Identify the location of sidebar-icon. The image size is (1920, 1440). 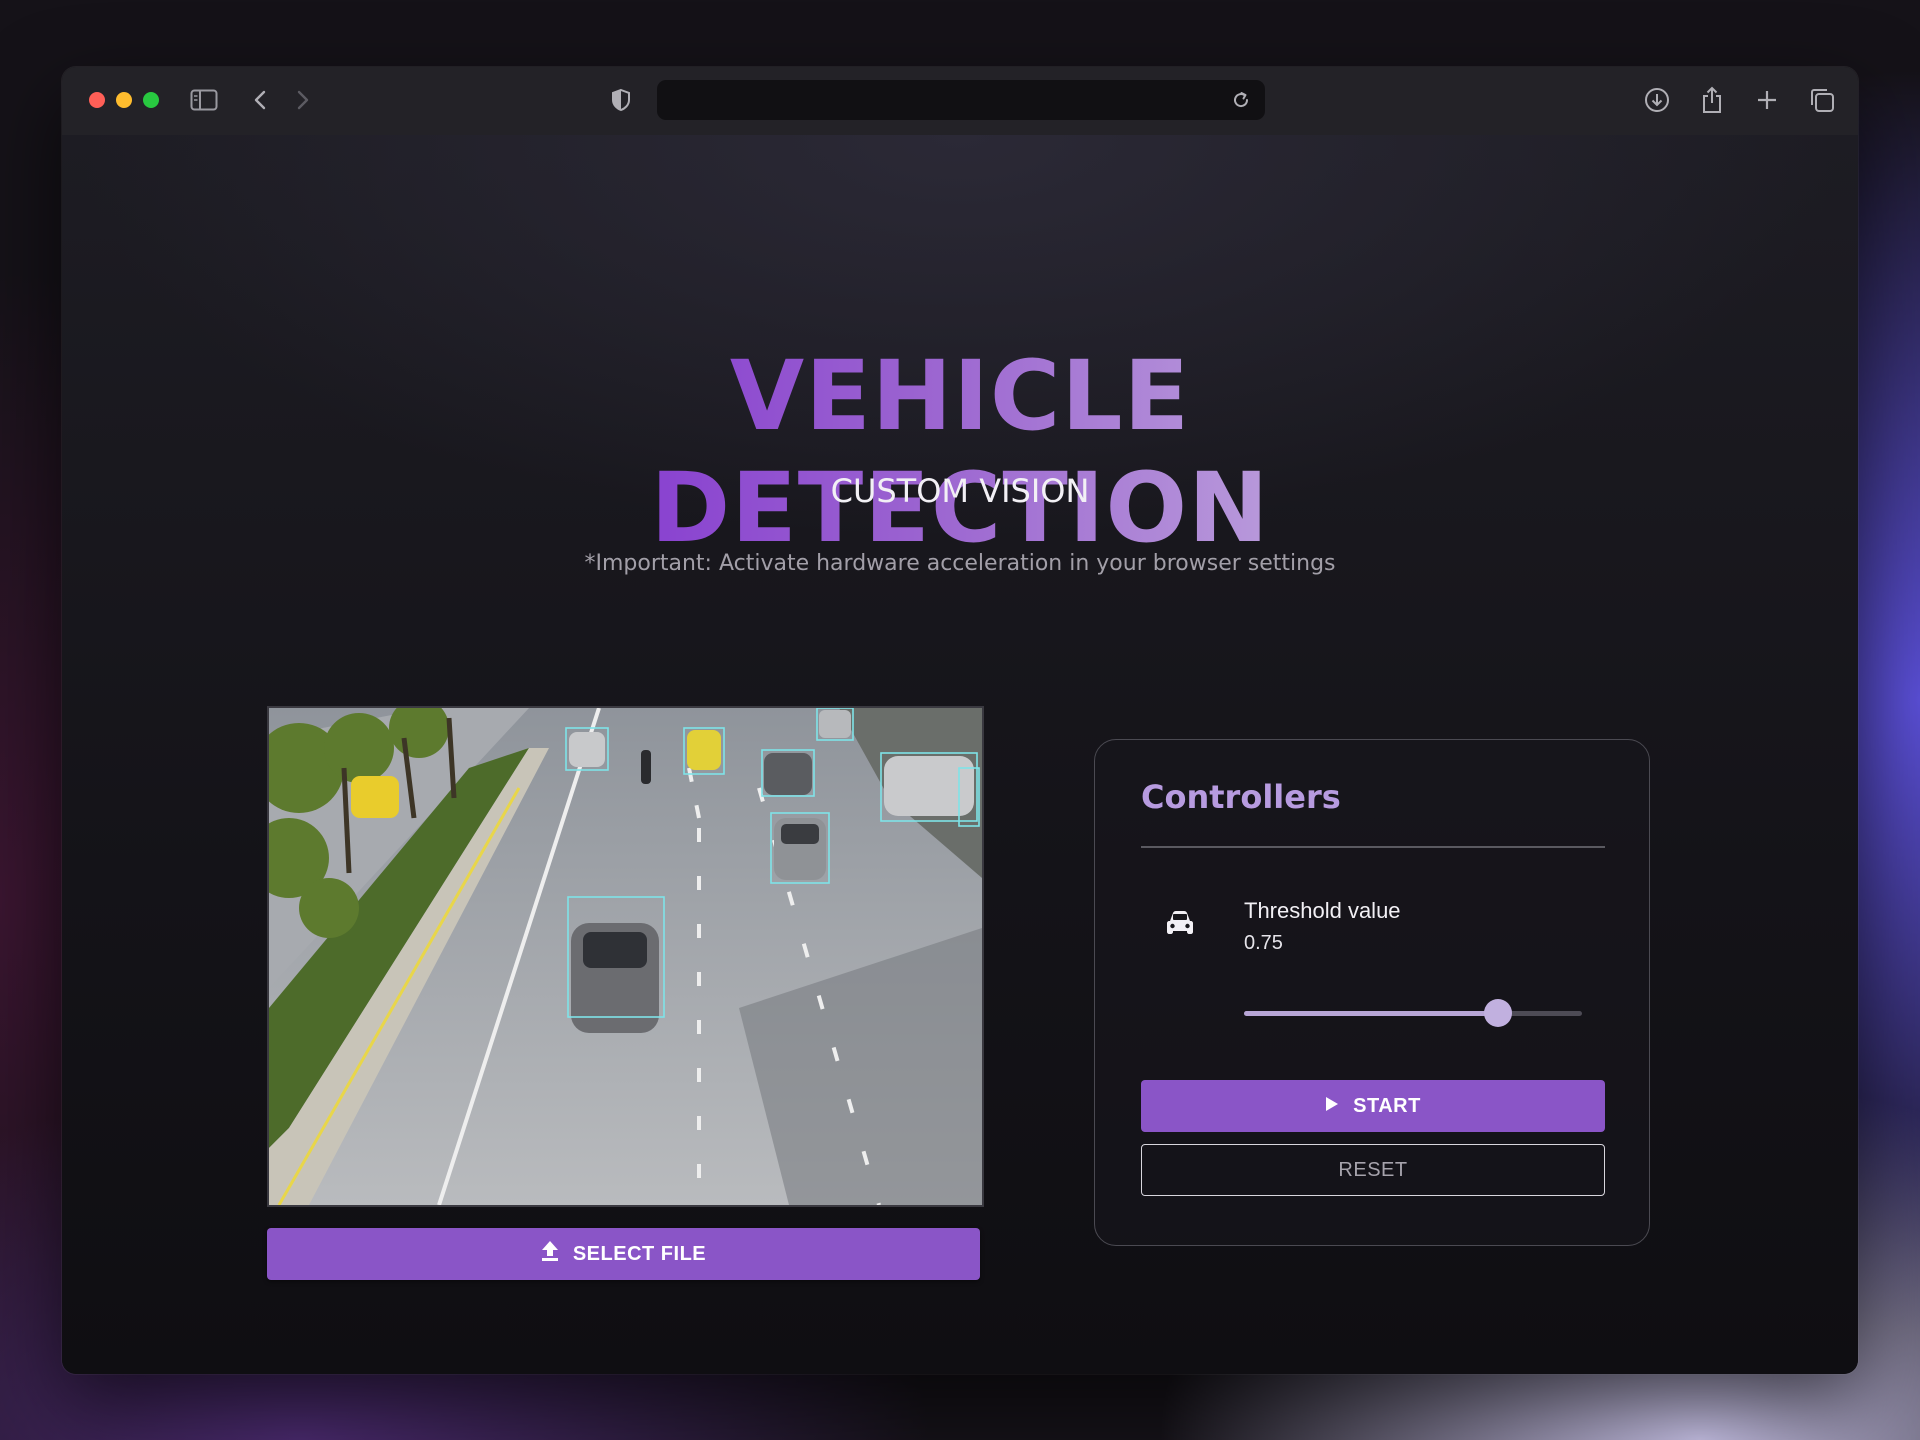
(204, 100).